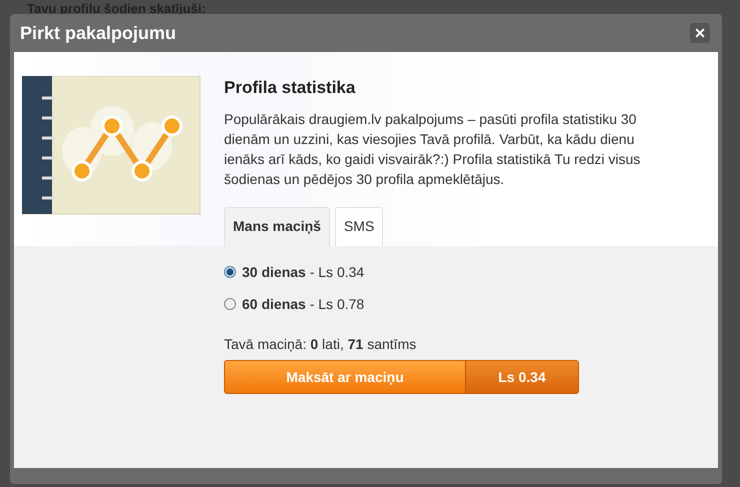 This screenshot has height=487, width=740. I want to click on dialog-title: Pirkt pakalpojumu, so click(98, 33).